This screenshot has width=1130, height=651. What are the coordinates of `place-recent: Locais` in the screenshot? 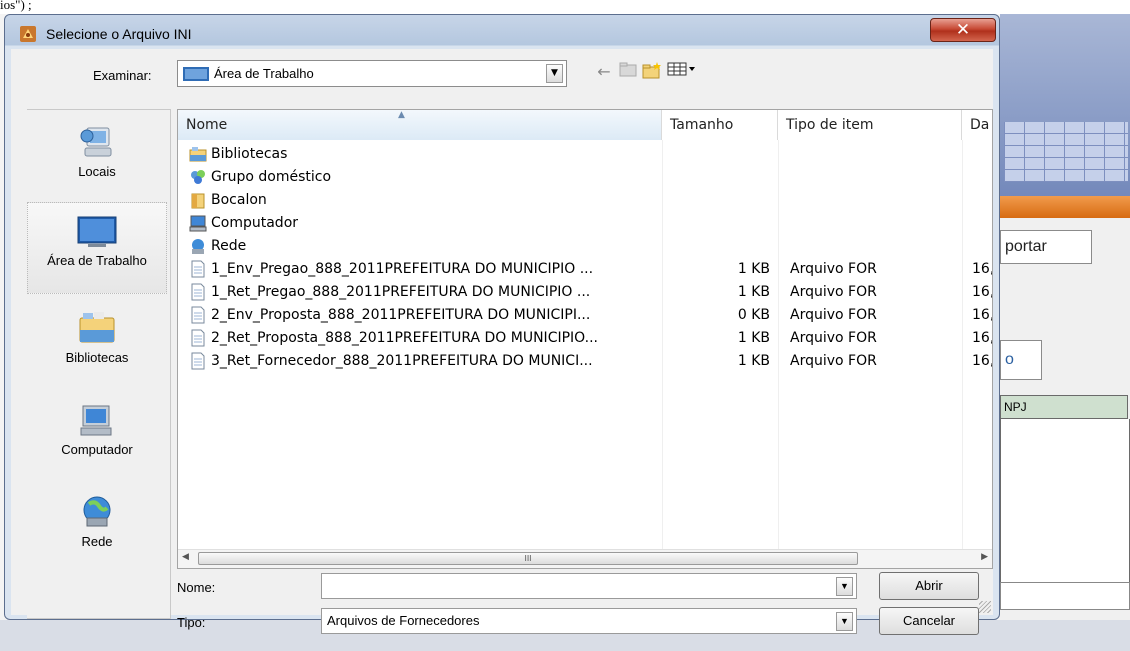 It's located at (97, 156).